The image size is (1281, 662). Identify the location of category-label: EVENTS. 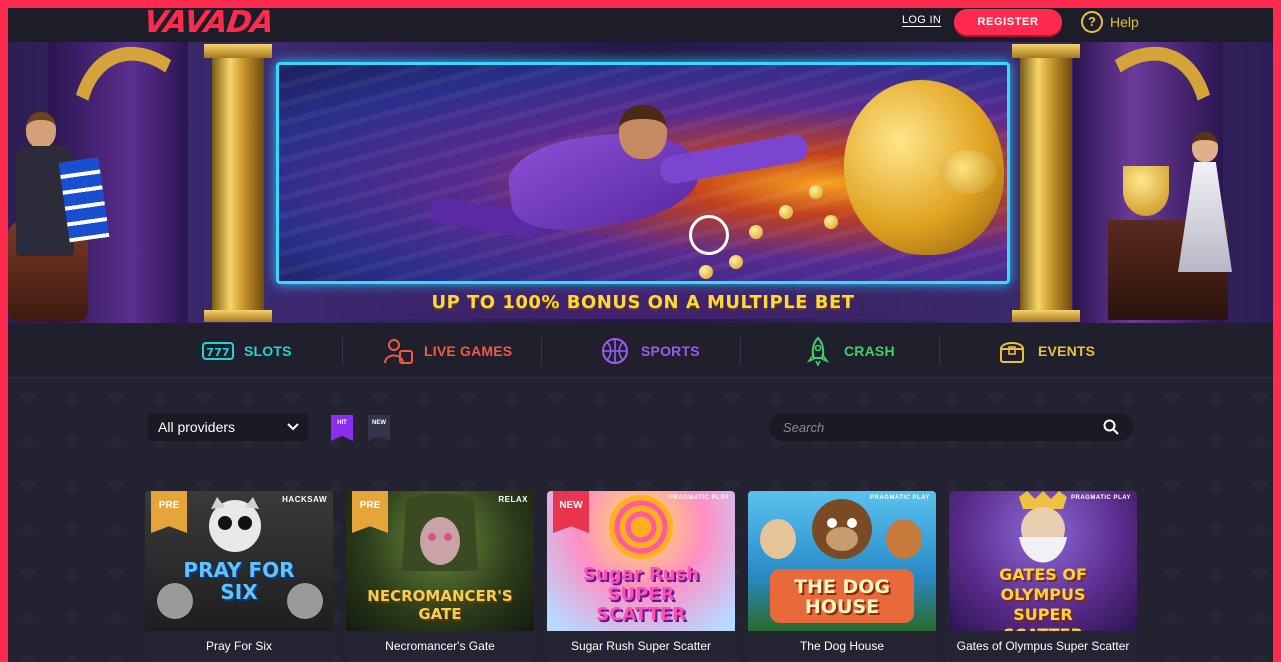
(1067, 350).